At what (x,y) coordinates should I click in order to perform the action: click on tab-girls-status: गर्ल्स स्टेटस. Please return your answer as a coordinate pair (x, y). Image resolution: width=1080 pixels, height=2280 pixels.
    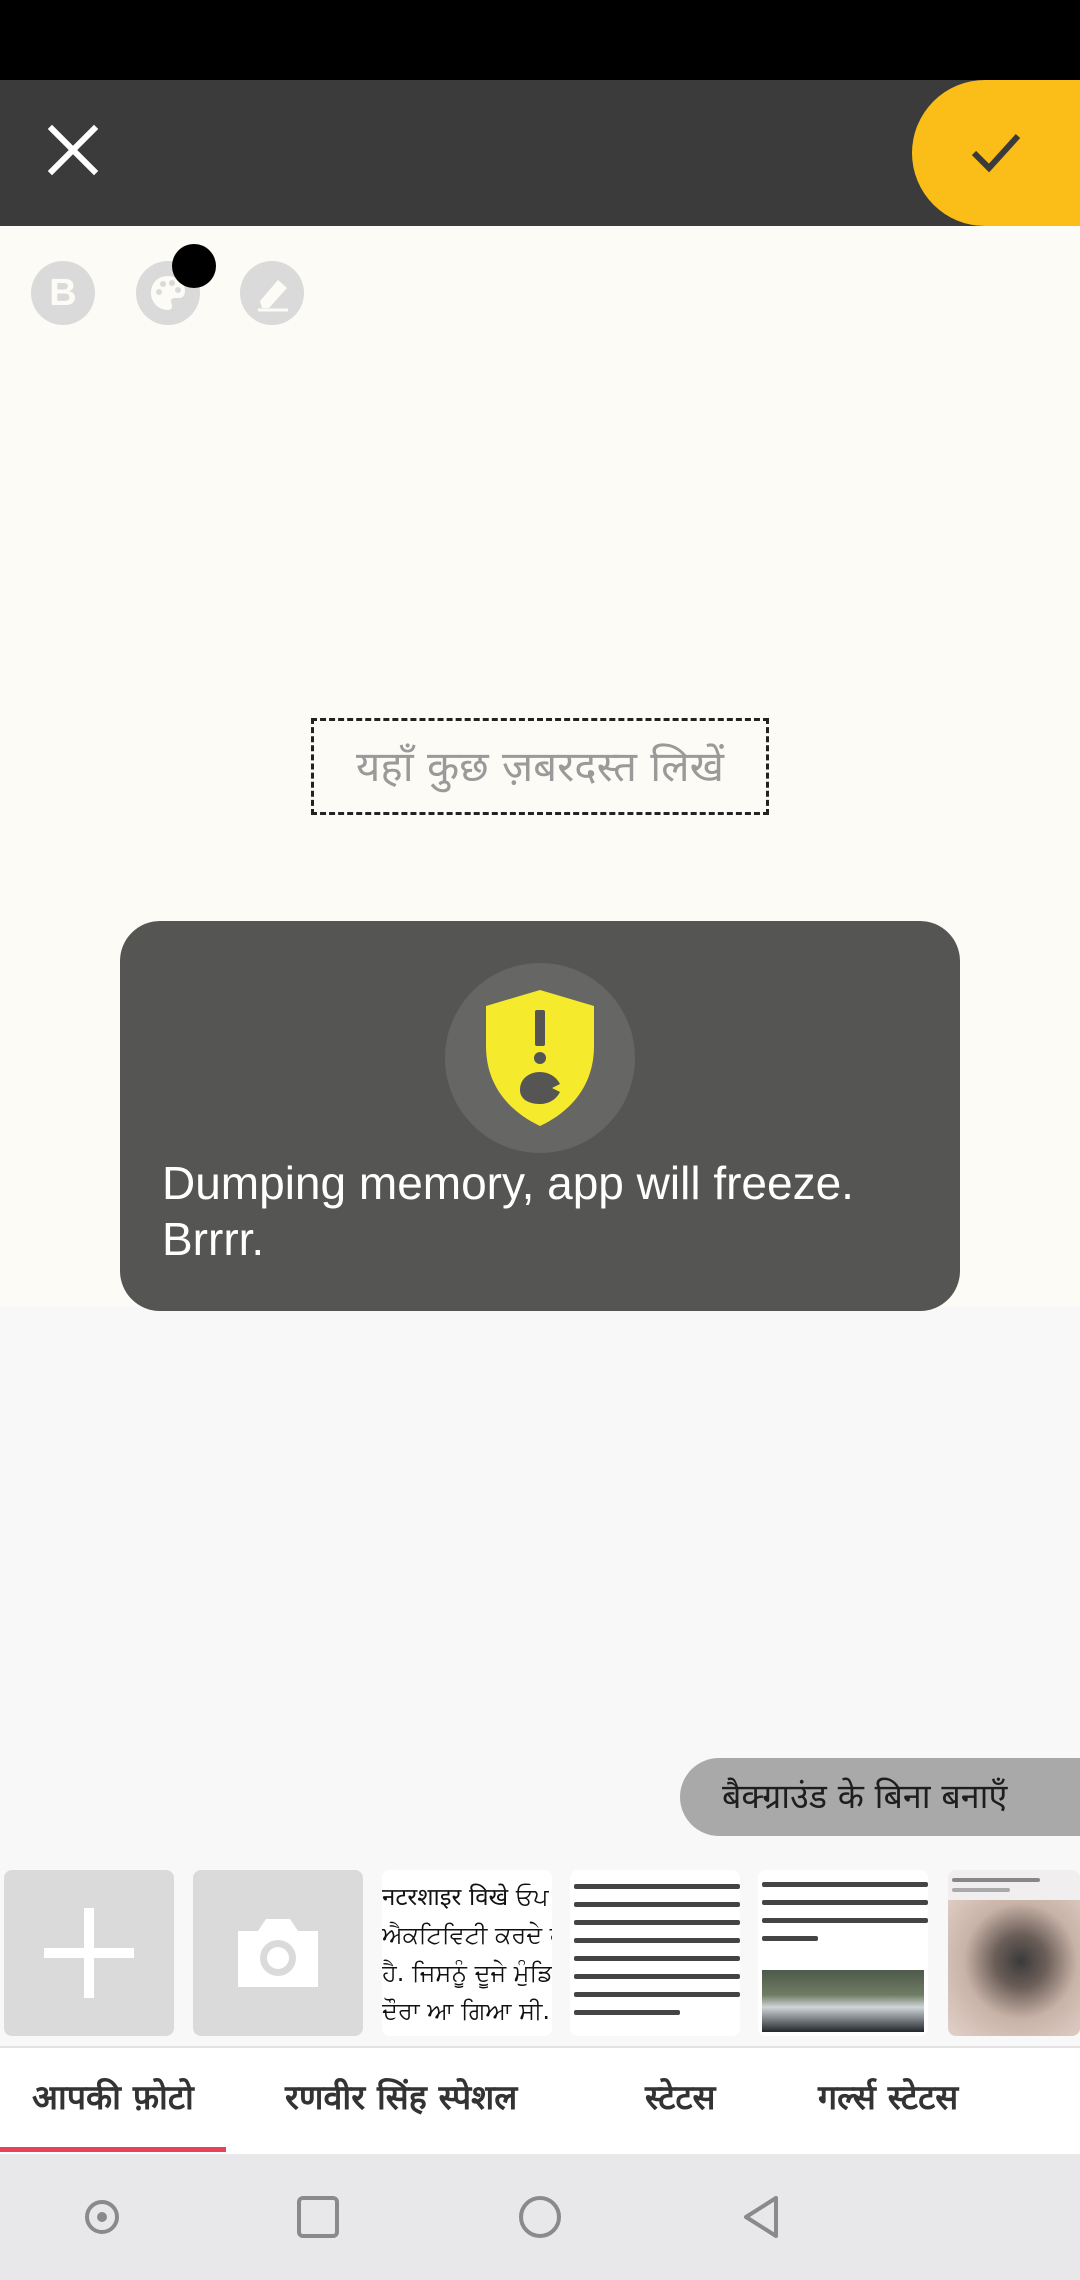
    Looking at the image, I should click on (888, 2100).